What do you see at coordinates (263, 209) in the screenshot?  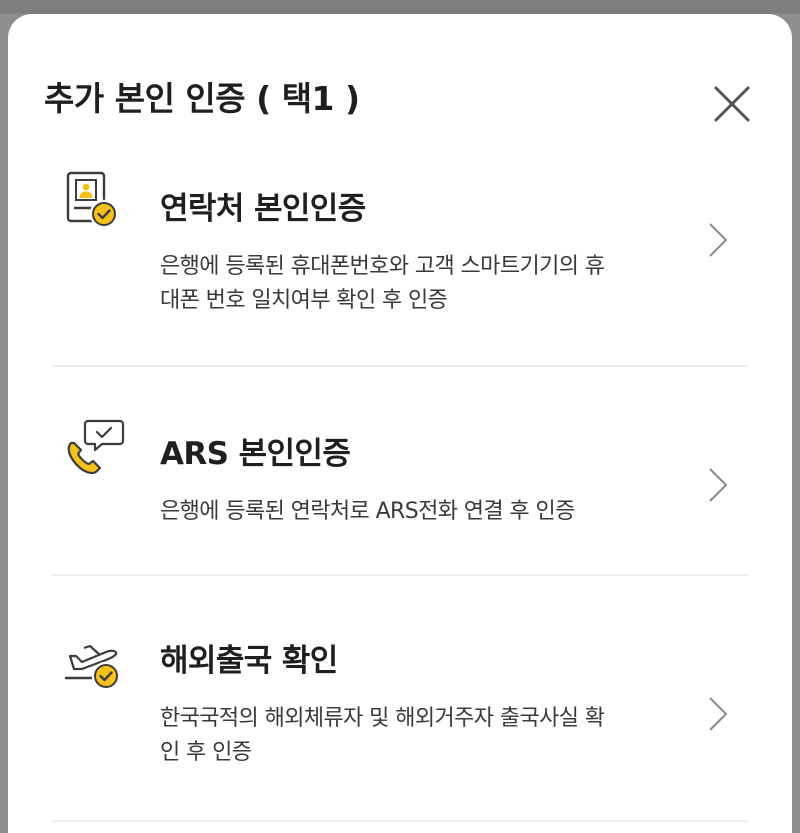 I see `option-title: 연락처 본인인증` at bounding box center [263, 209].